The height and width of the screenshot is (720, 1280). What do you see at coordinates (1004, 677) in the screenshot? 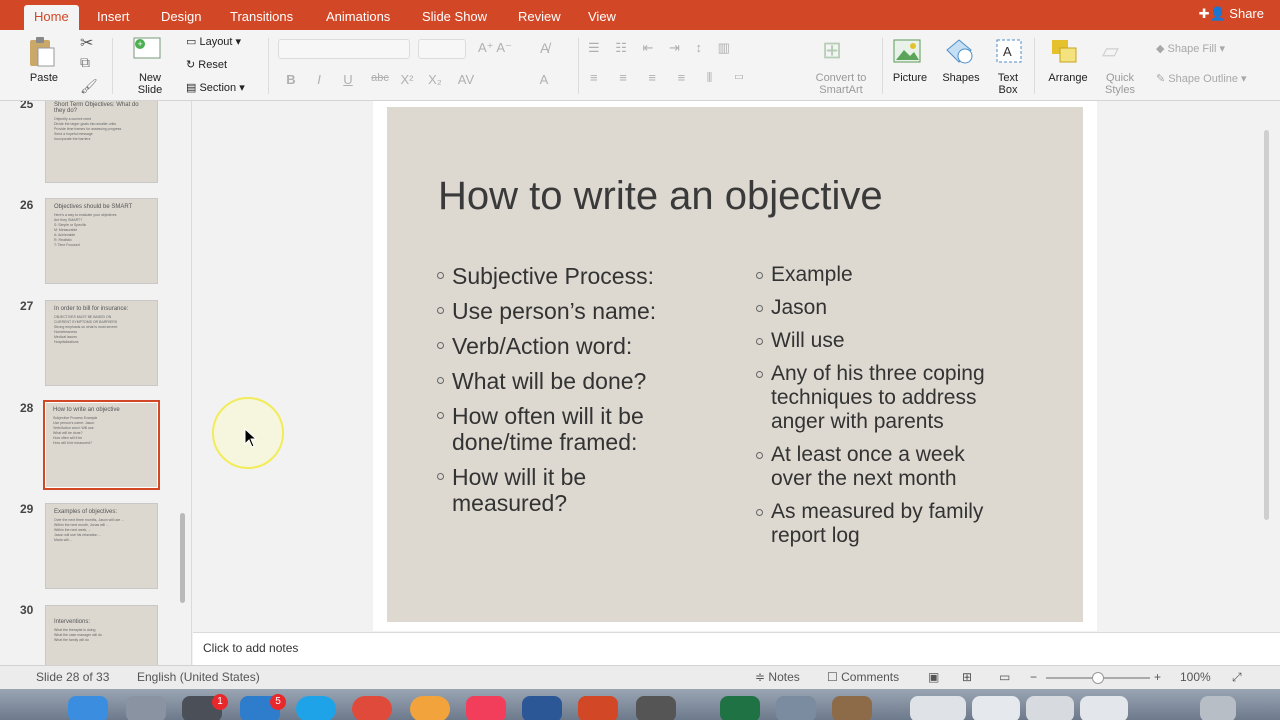
I see `reading-view-icon: ▭` at bounding box center [1004, 677].